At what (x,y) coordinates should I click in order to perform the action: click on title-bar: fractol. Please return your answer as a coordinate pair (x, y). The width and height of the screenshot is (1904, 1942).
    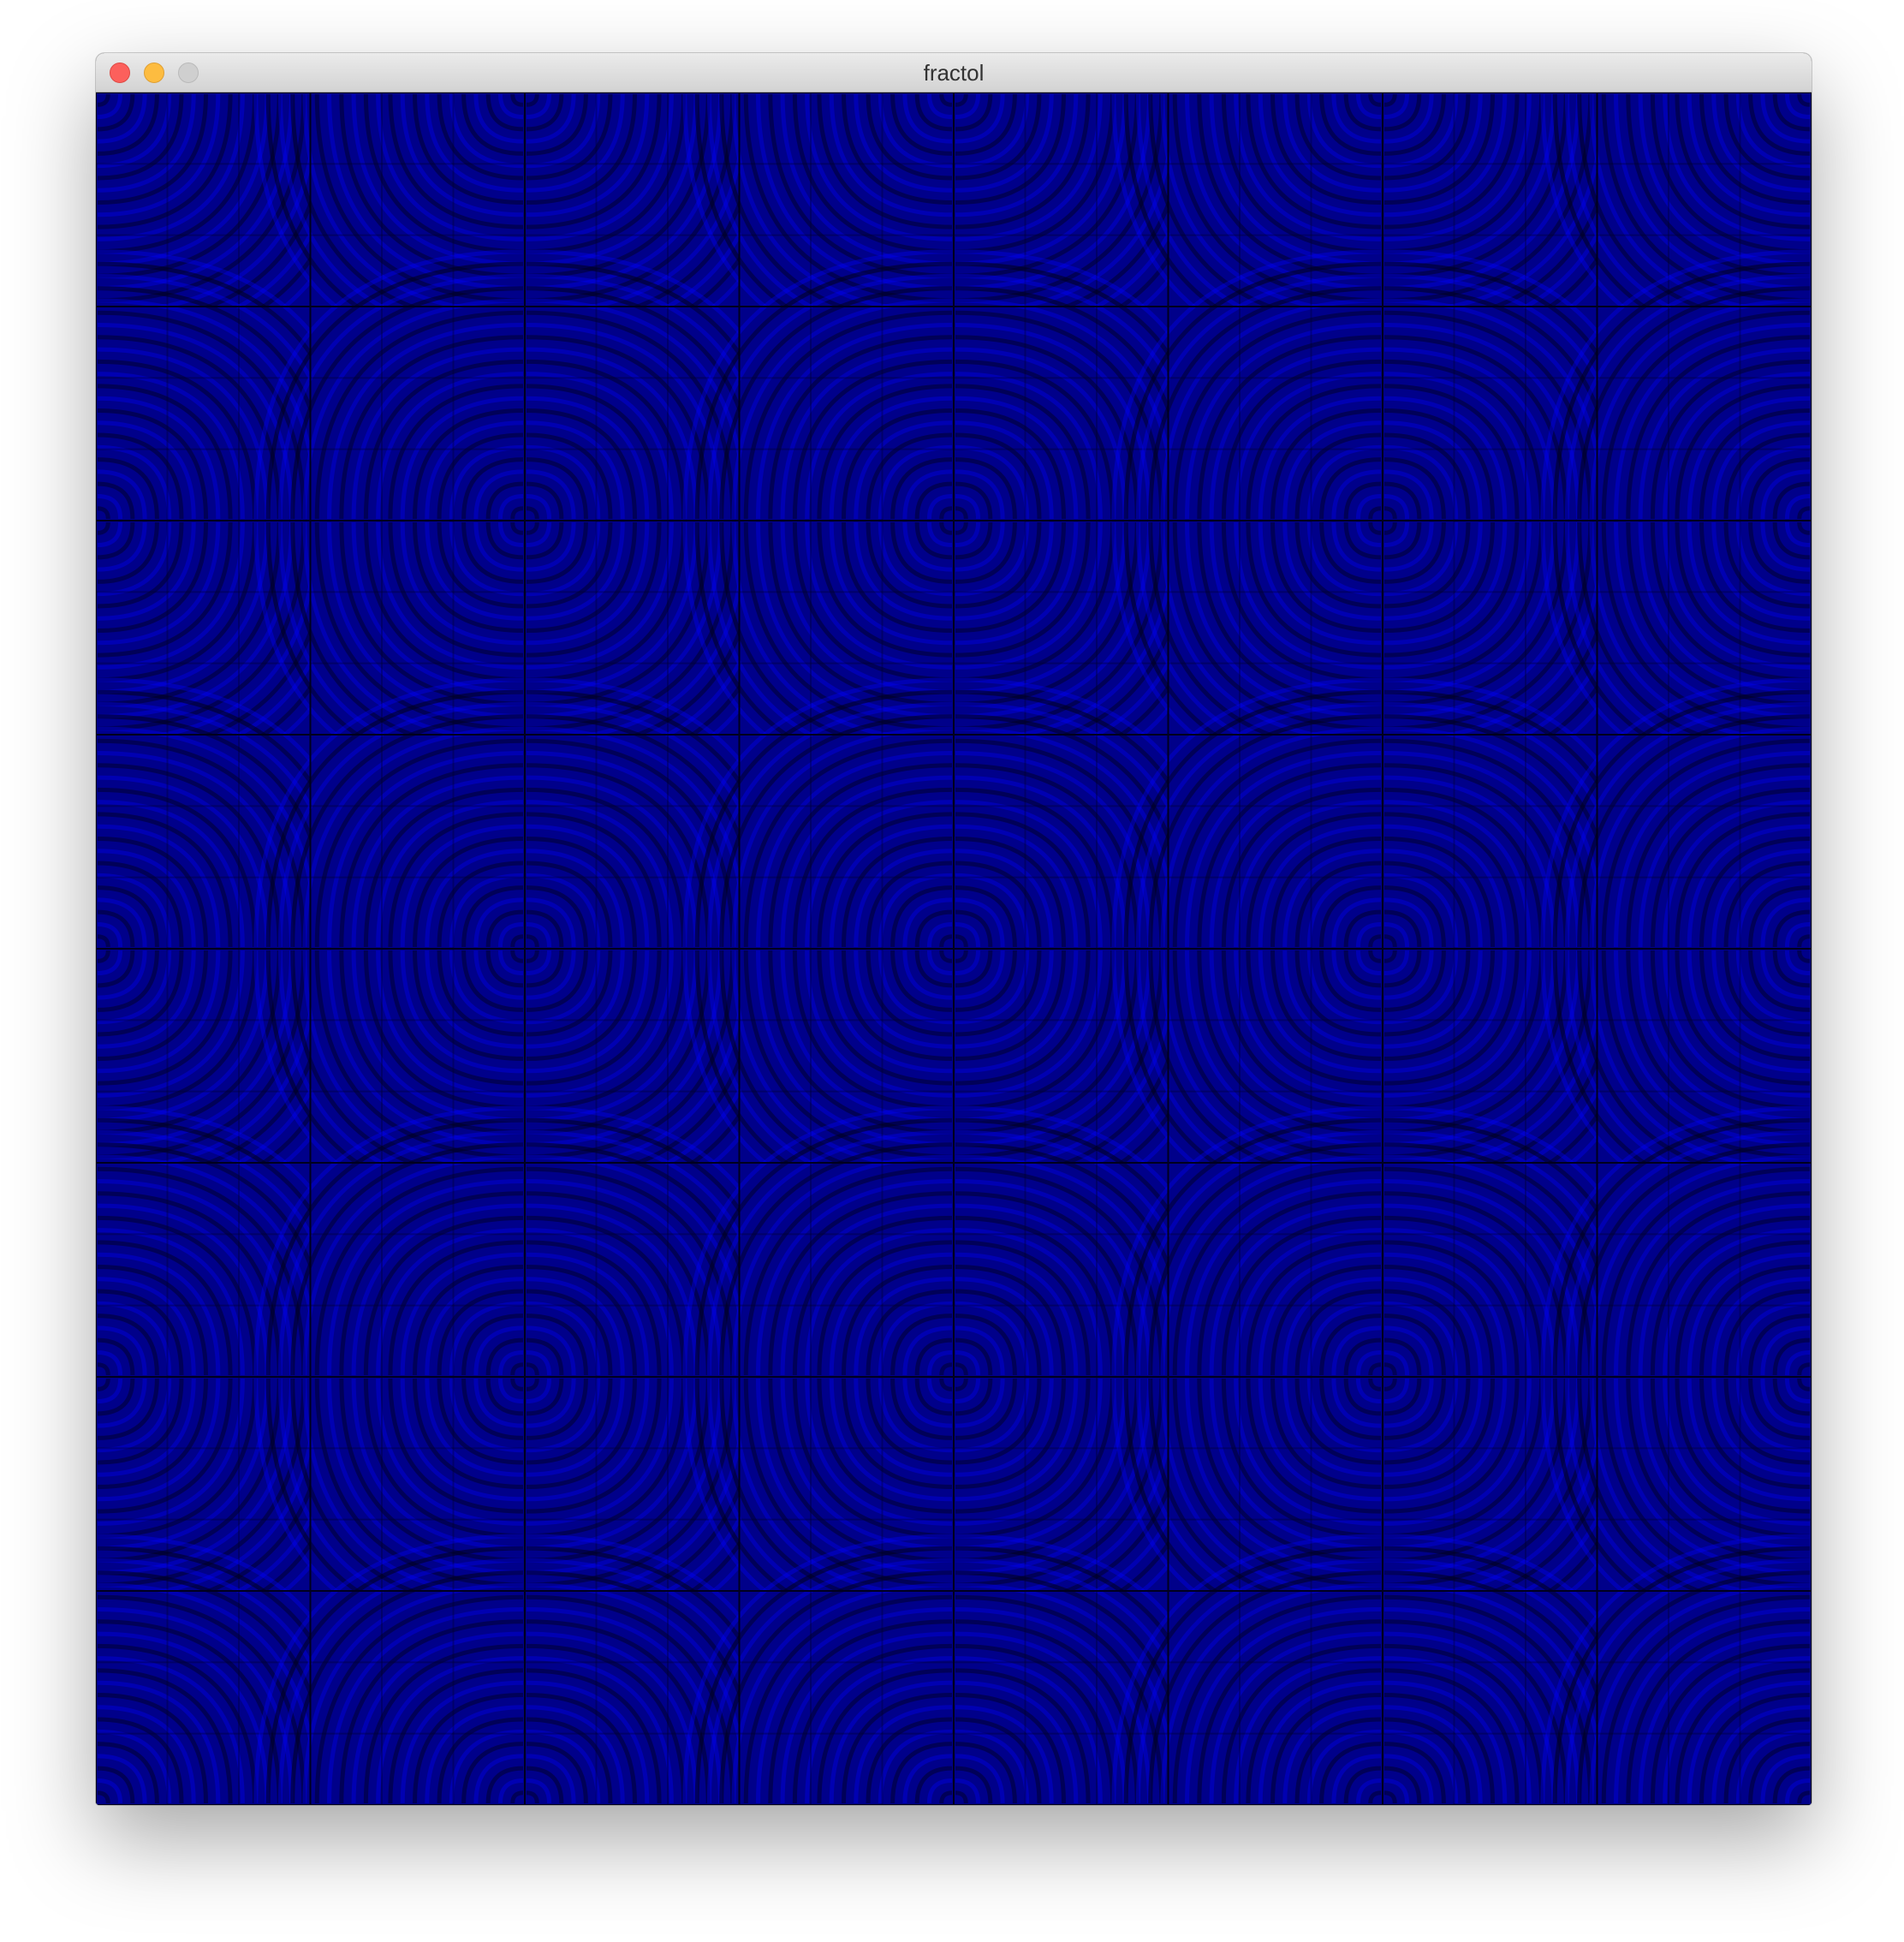
    Looking at the image, I should click on (954, 72).